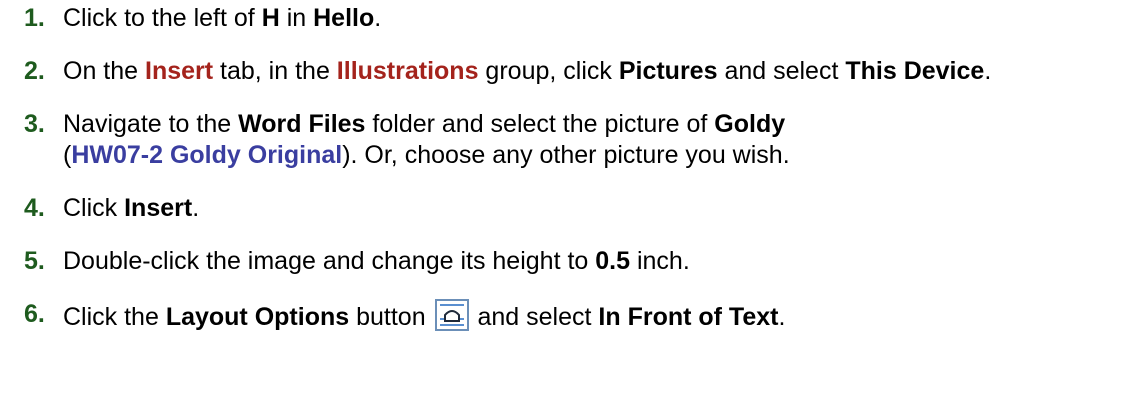 Image resolution: width=1143 pixels, height=417 pixels. I want to click on step-text: On the, so click(104, 71).